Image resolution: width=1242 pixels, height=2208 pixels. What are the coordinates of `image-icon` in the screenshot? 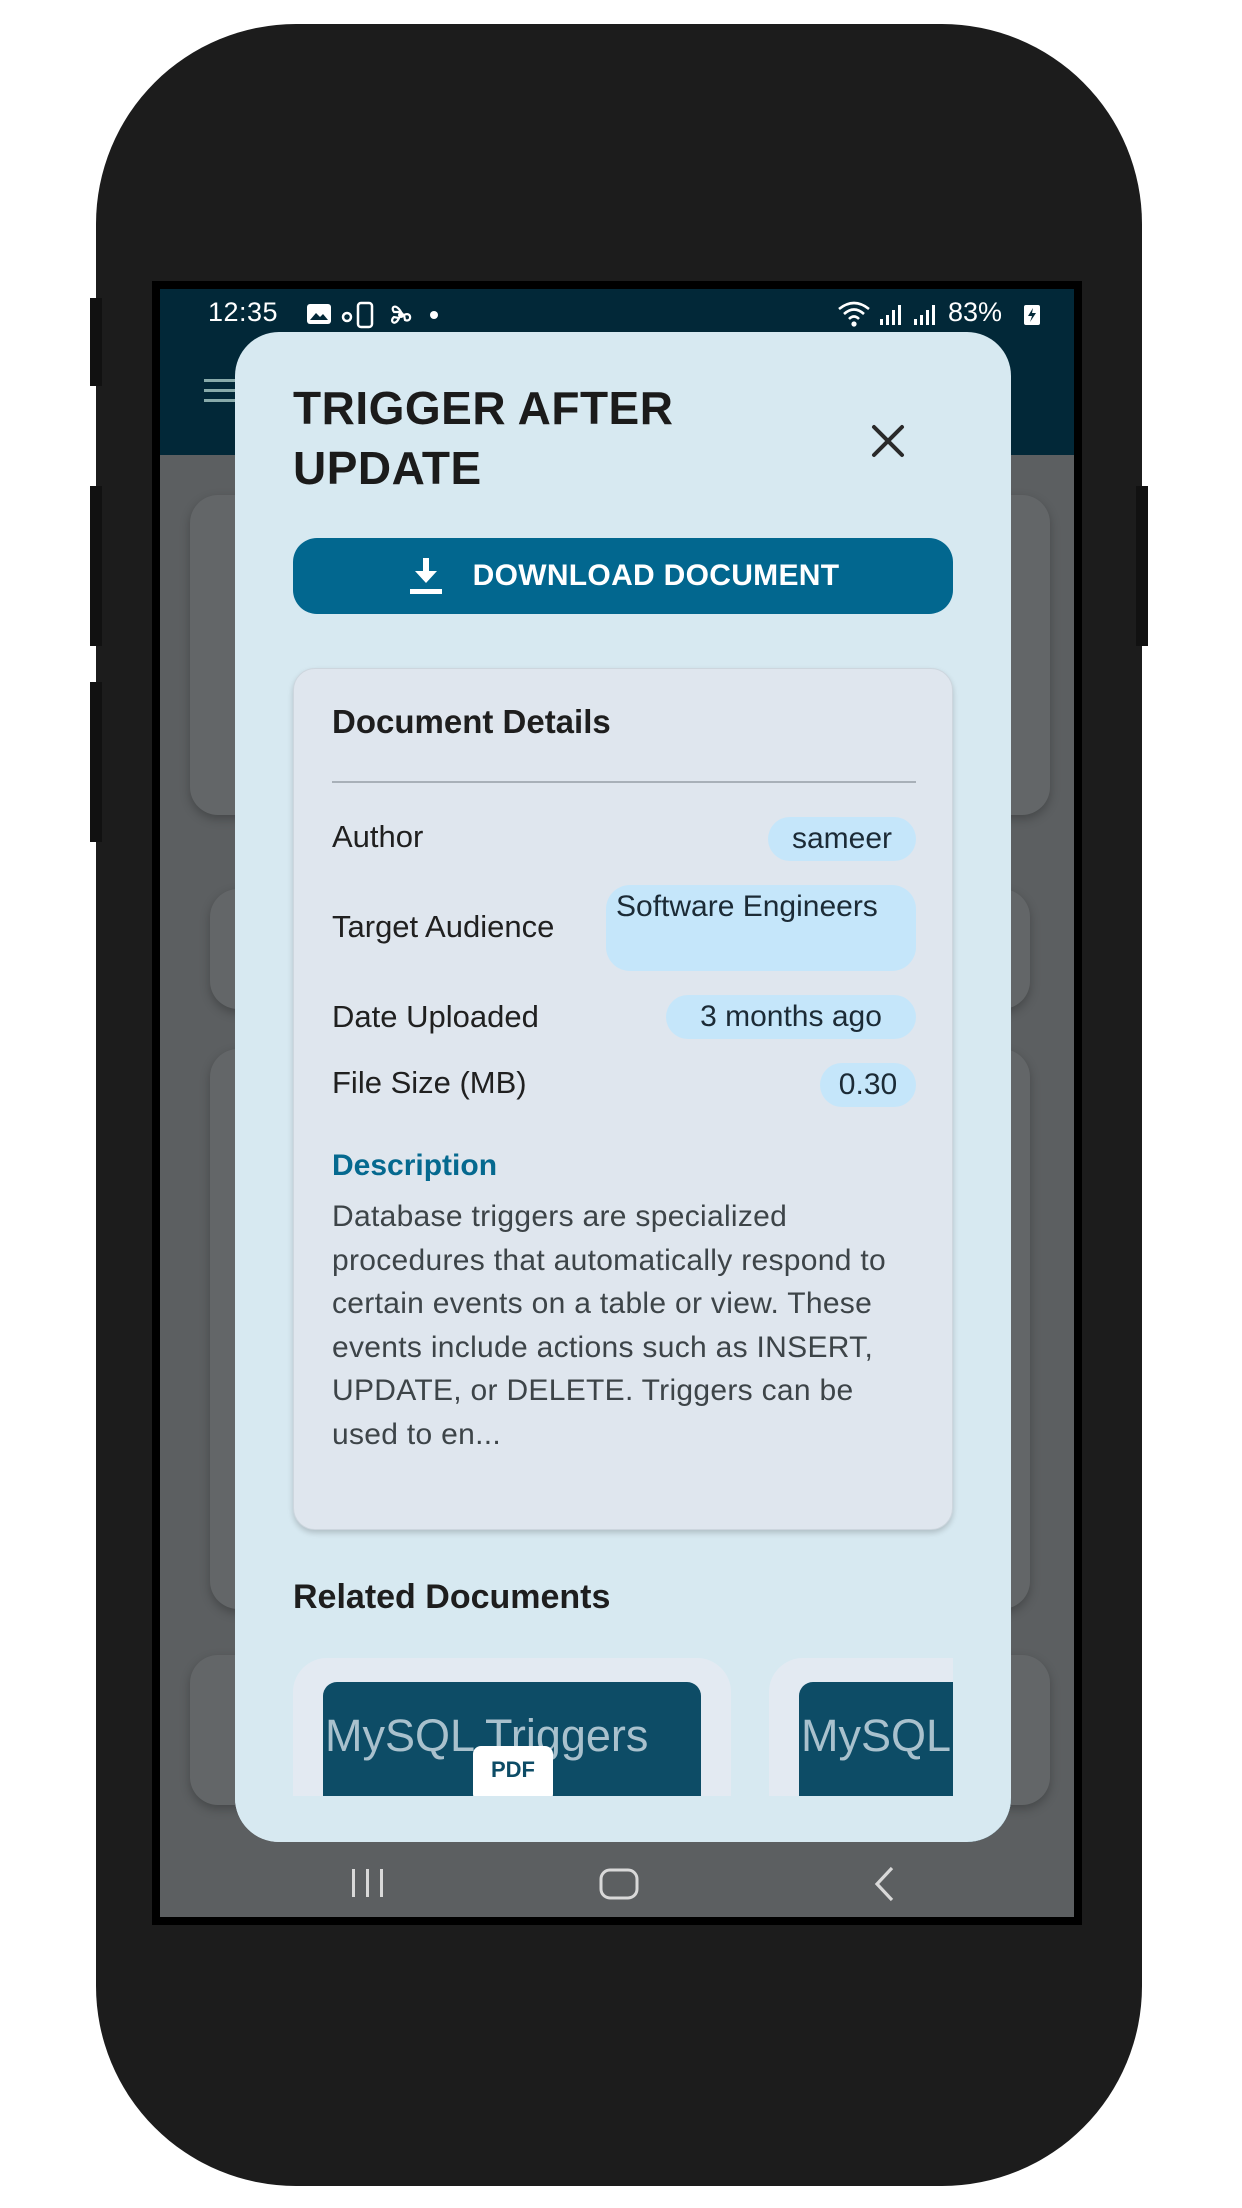 It's located at (319, 314).